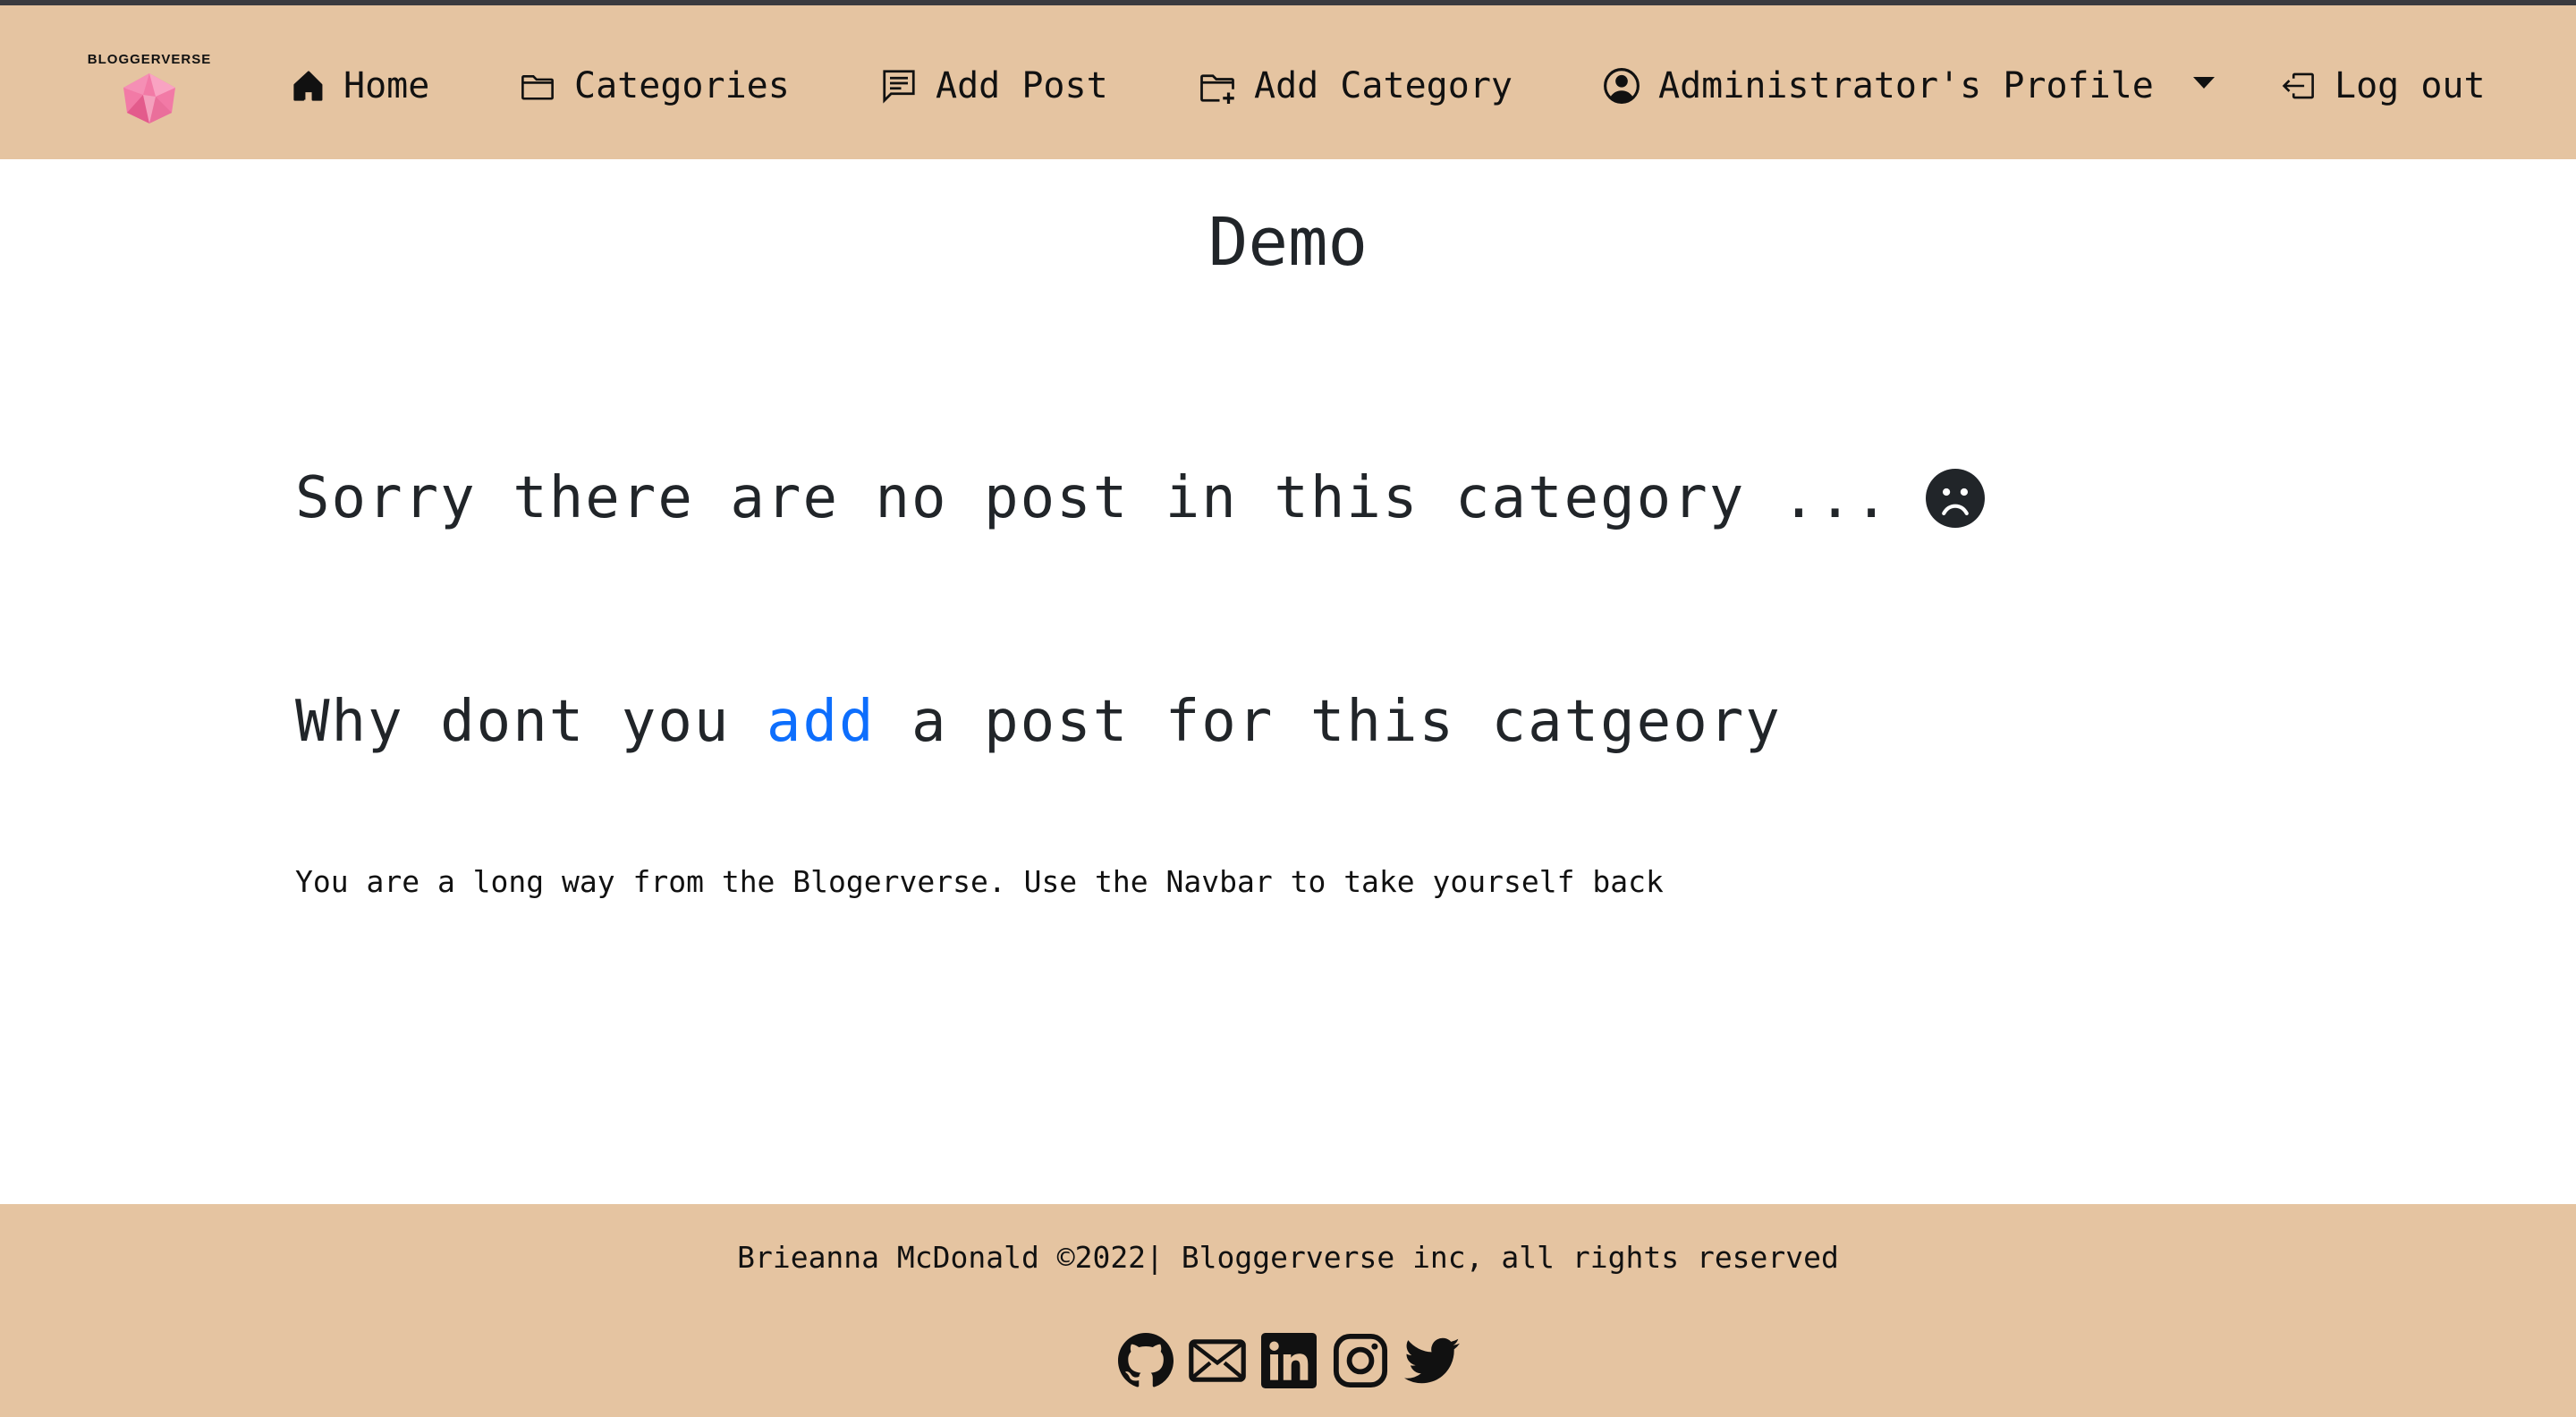 The height and width of the screenshot is (1417, 2576). What do you see at coordinates (2203, 83) in the screenshot?
I see `chevron-down-icon` at bounding box center [2203, 83].